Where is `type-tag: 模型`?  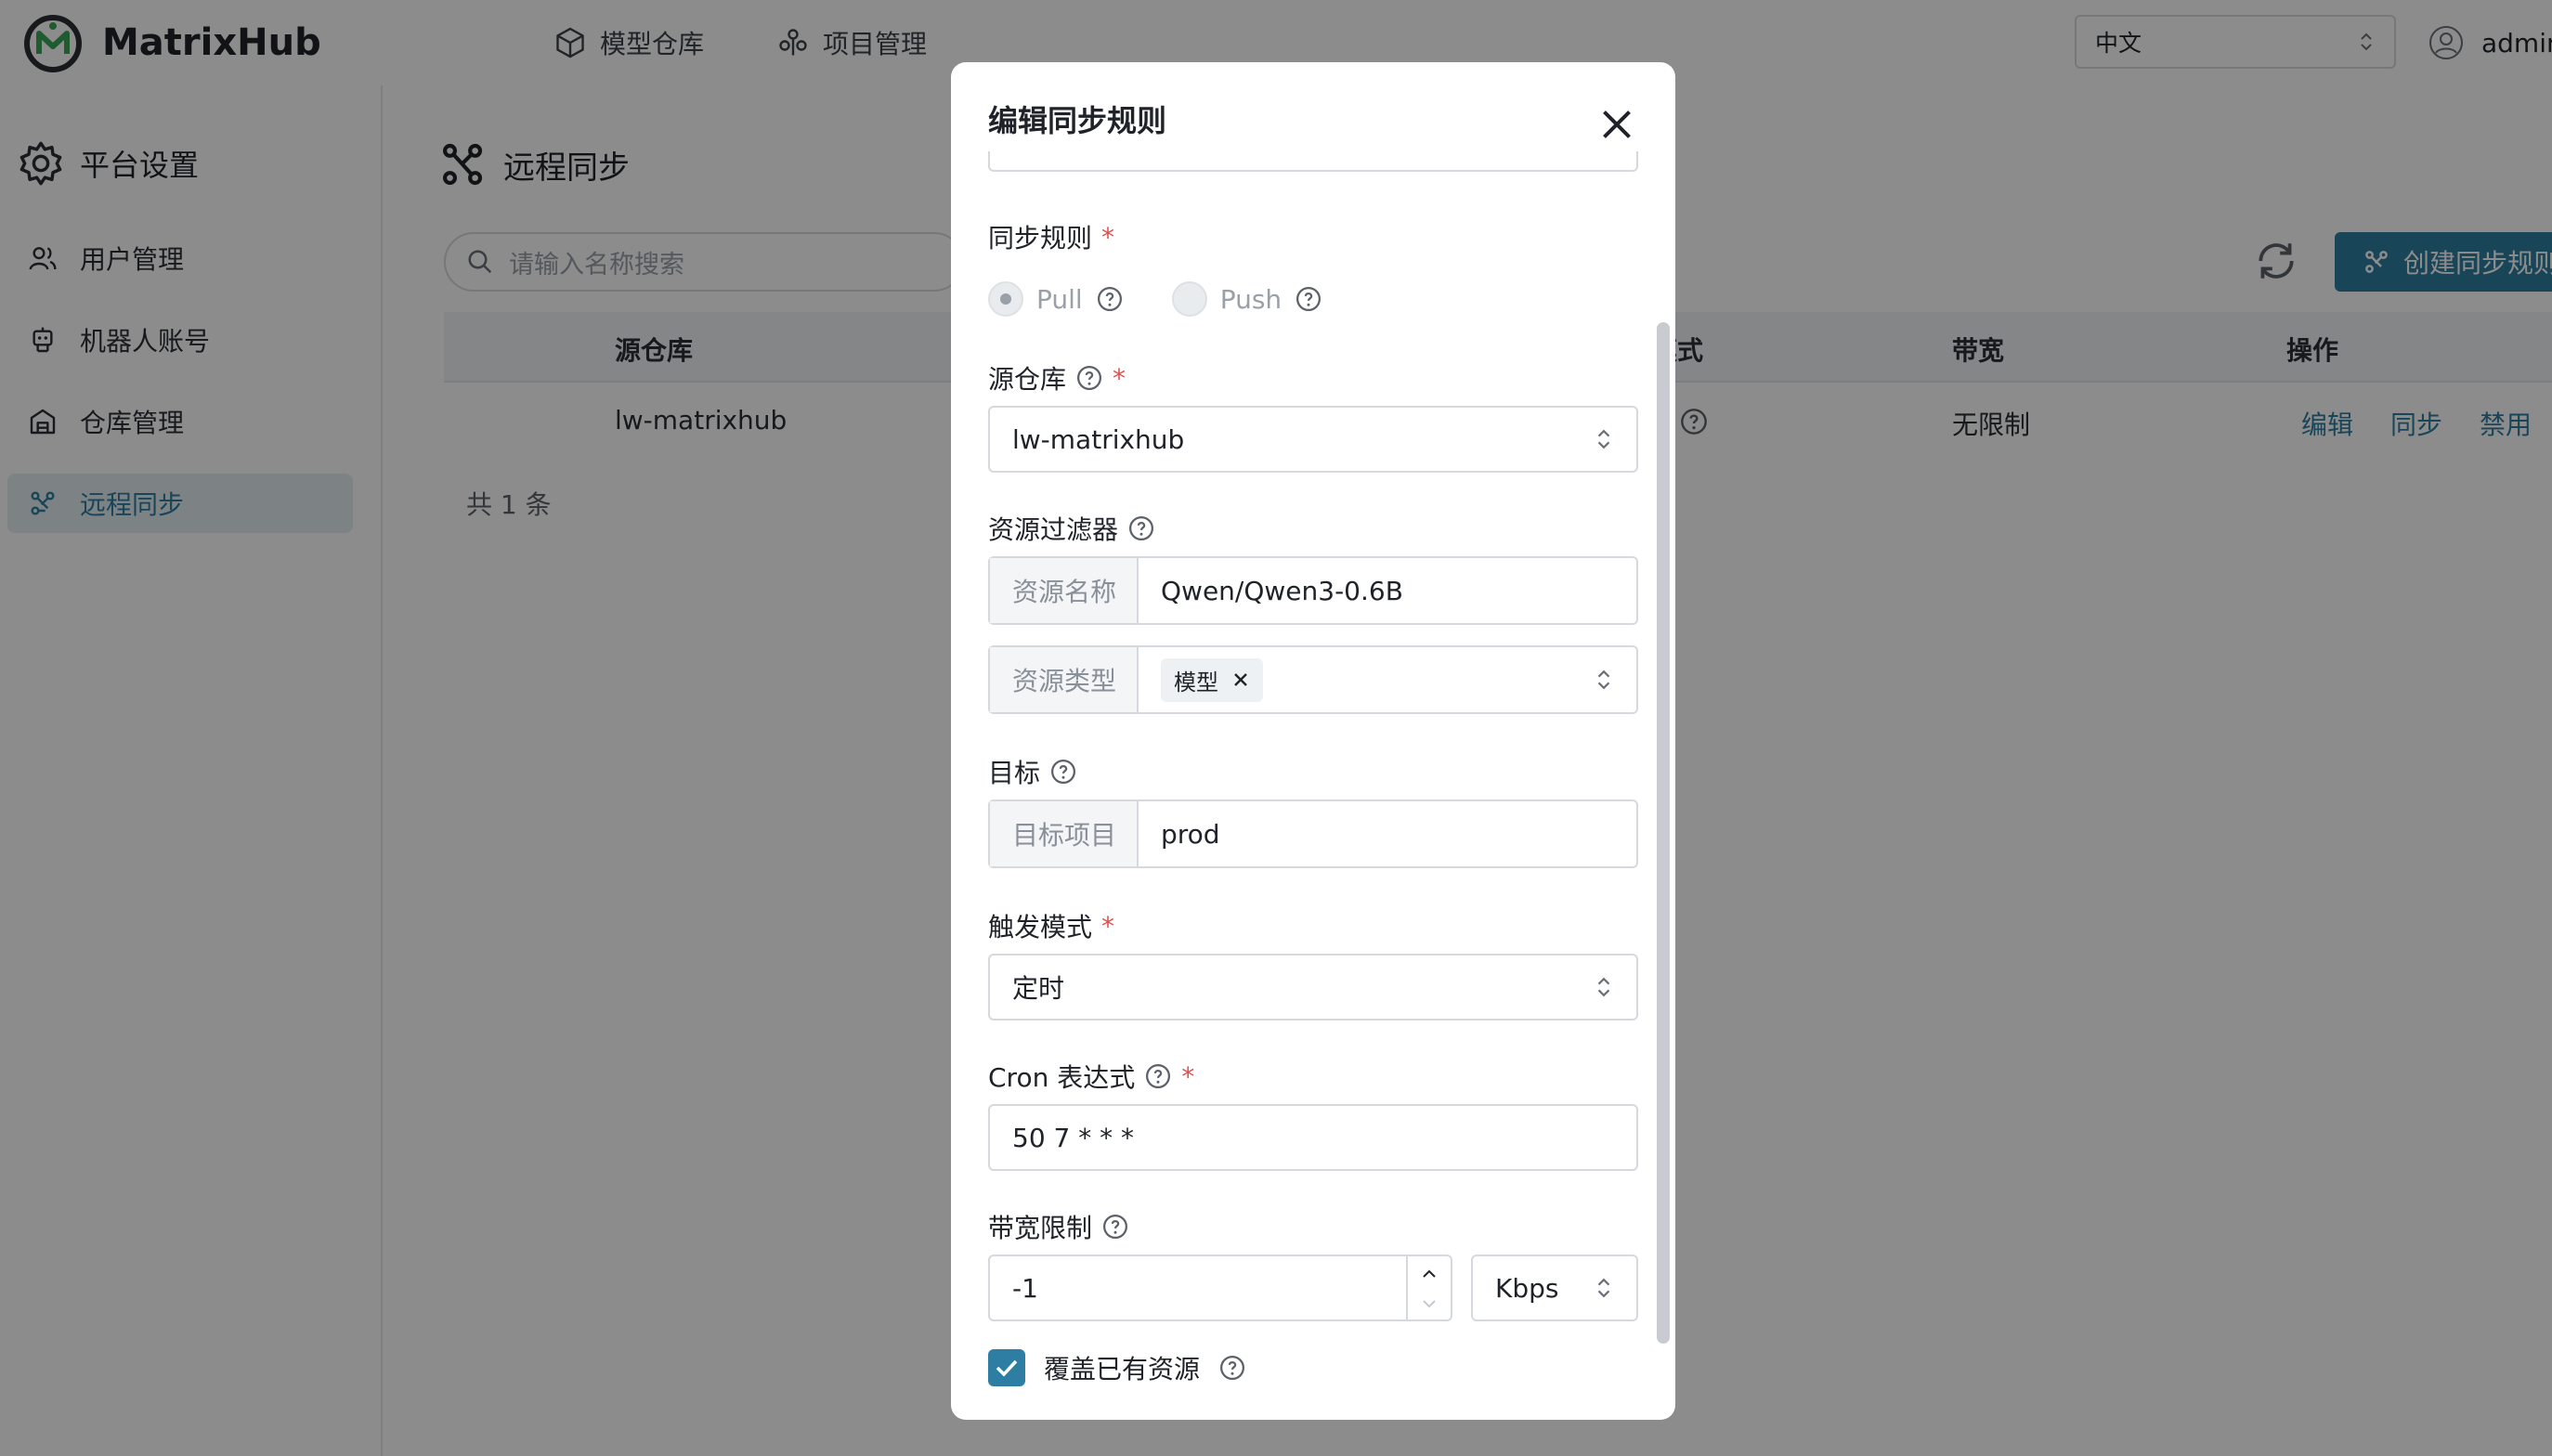
type-tag: 模型 is located at coordinates (1212, 679).